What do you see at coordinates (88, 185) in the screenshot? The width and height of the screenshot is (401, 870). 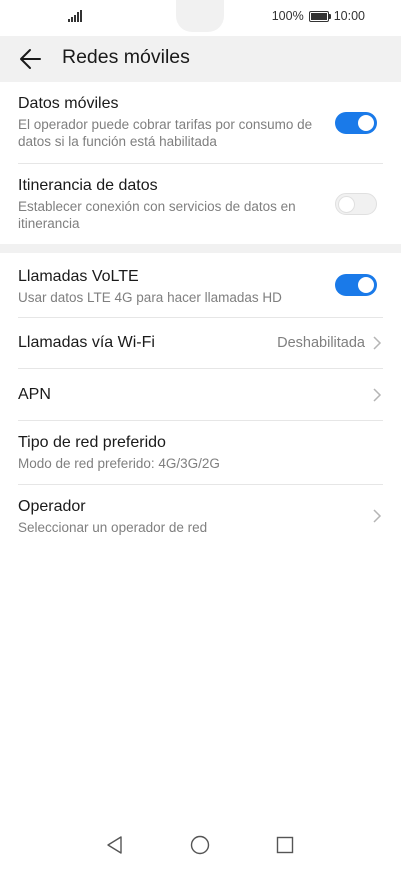 I see `setting-title: Itinerancia de datos` at bounding box center [88, 185].